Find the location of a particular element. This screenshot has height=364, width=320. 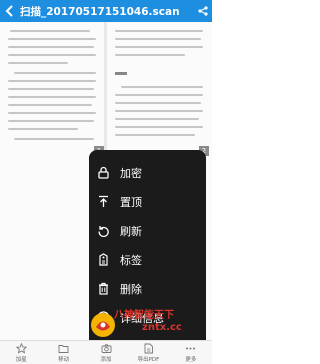

watermark: 八神智能天下 zntx.cc is located at coordinates (161, 323).